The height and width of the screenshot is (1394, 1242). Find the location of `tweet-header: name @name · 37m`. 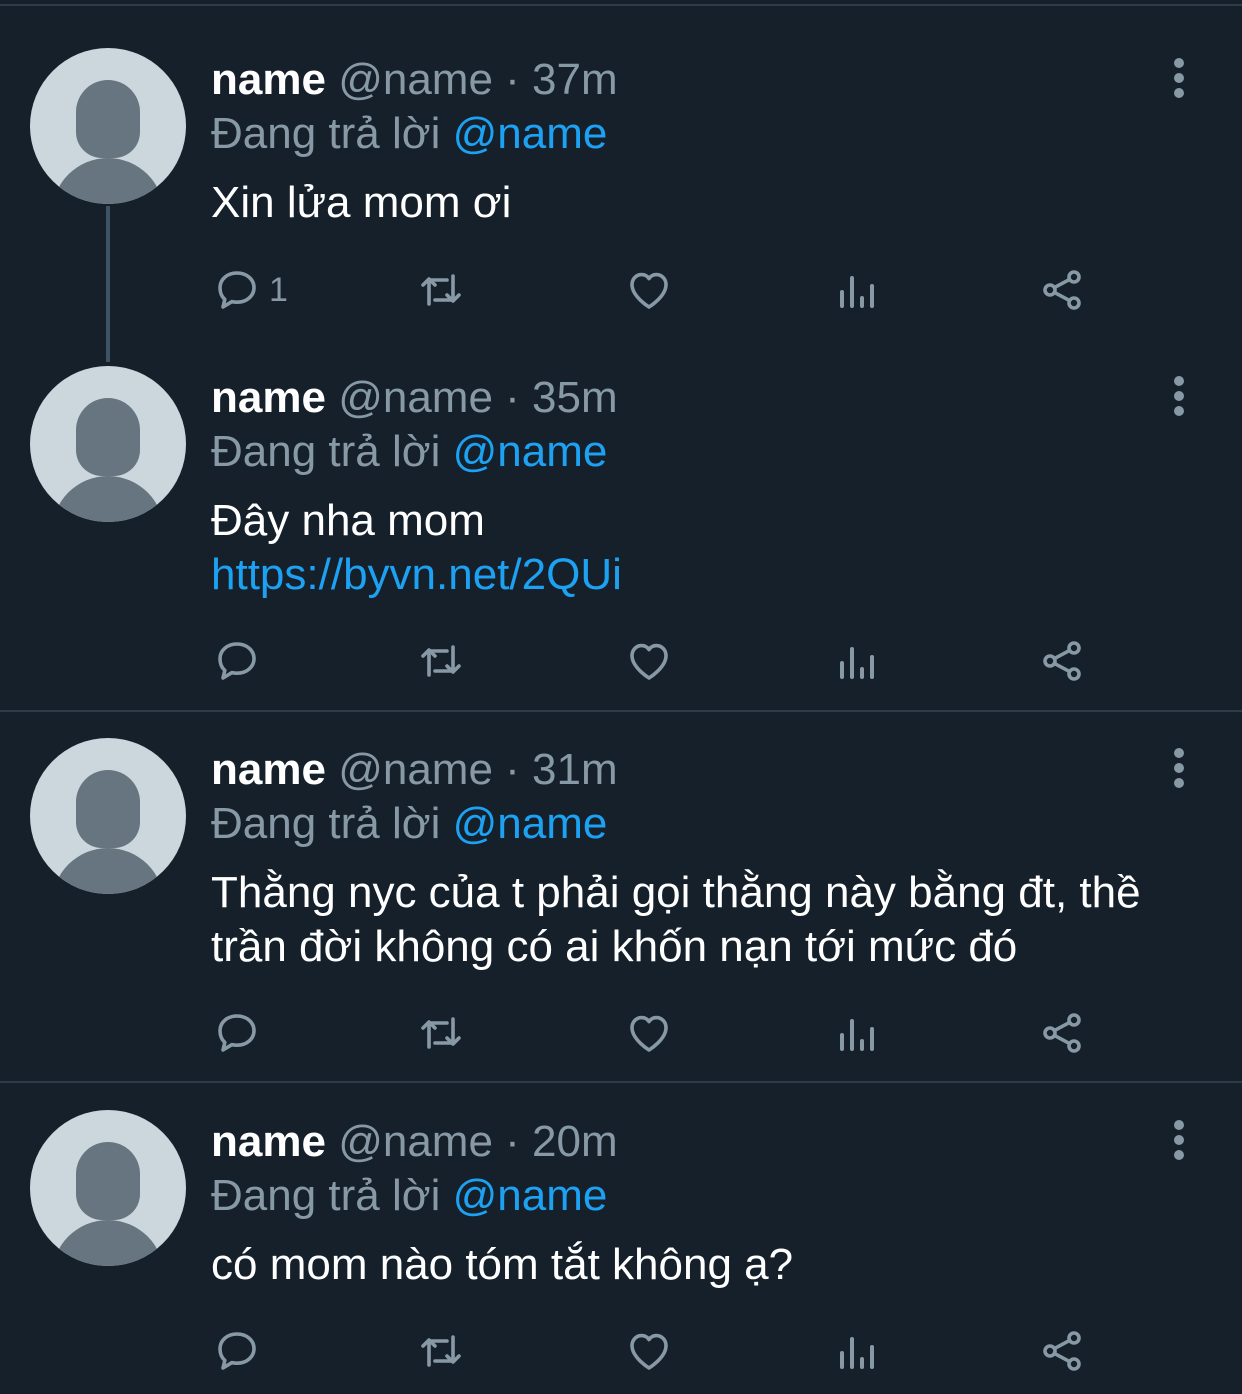

tweet-header: name @name · 37m is located at coordinates (414, 80).